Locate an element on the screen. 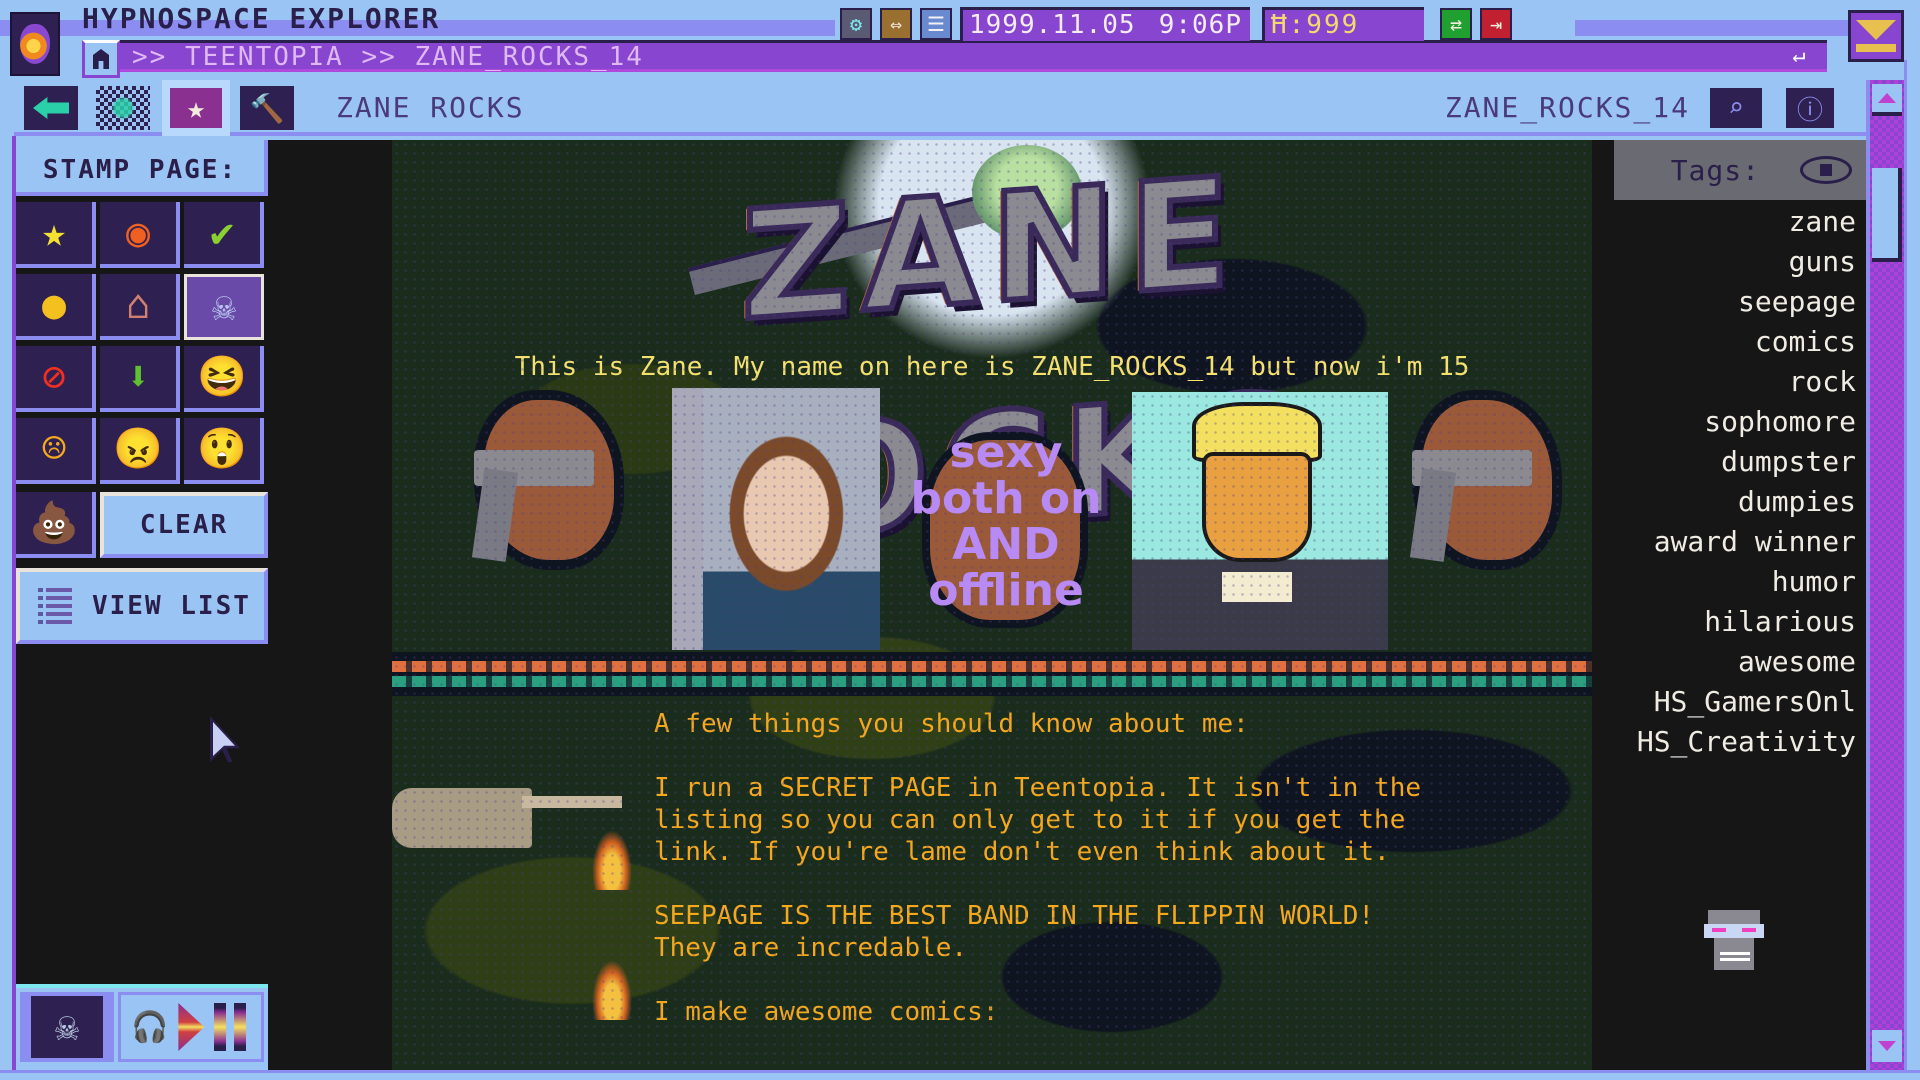 The width and height of the screenshot is (1920, 1080). tag-item: HS_Creativity is located at coordinates (1746, 742).